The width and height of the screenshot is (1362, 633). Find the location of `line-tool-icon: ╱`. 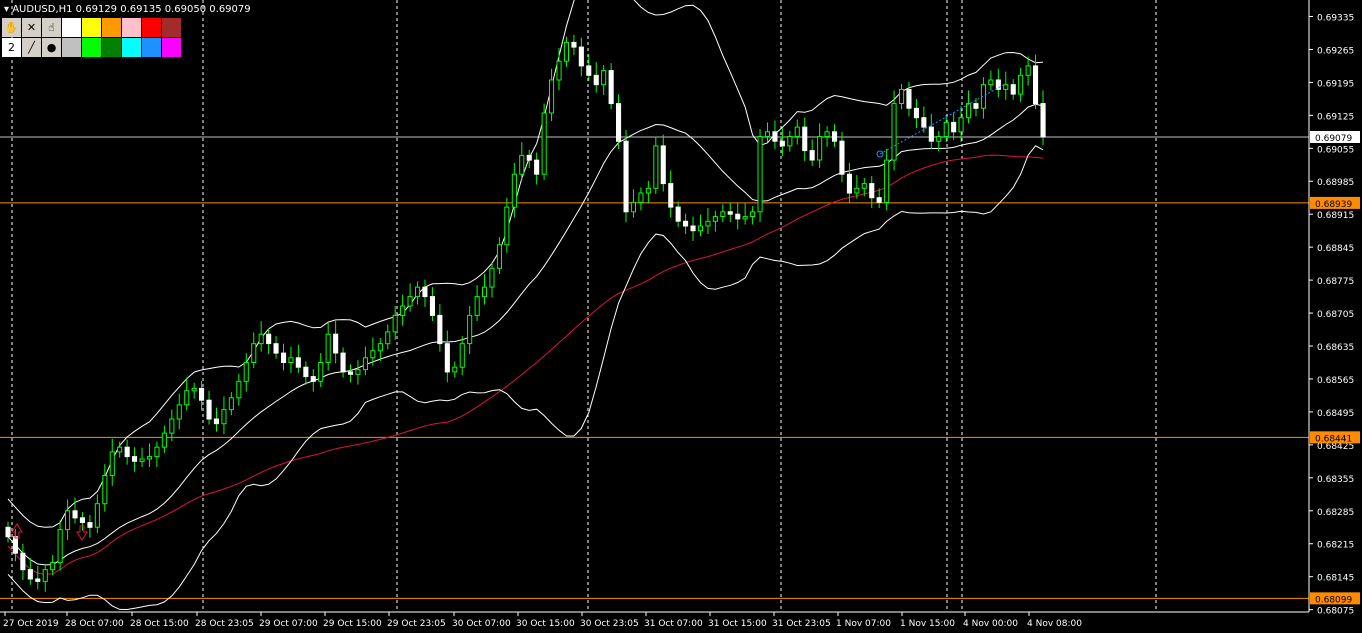

line-tool-icon: ╱ is located at coordinates (31, 47).